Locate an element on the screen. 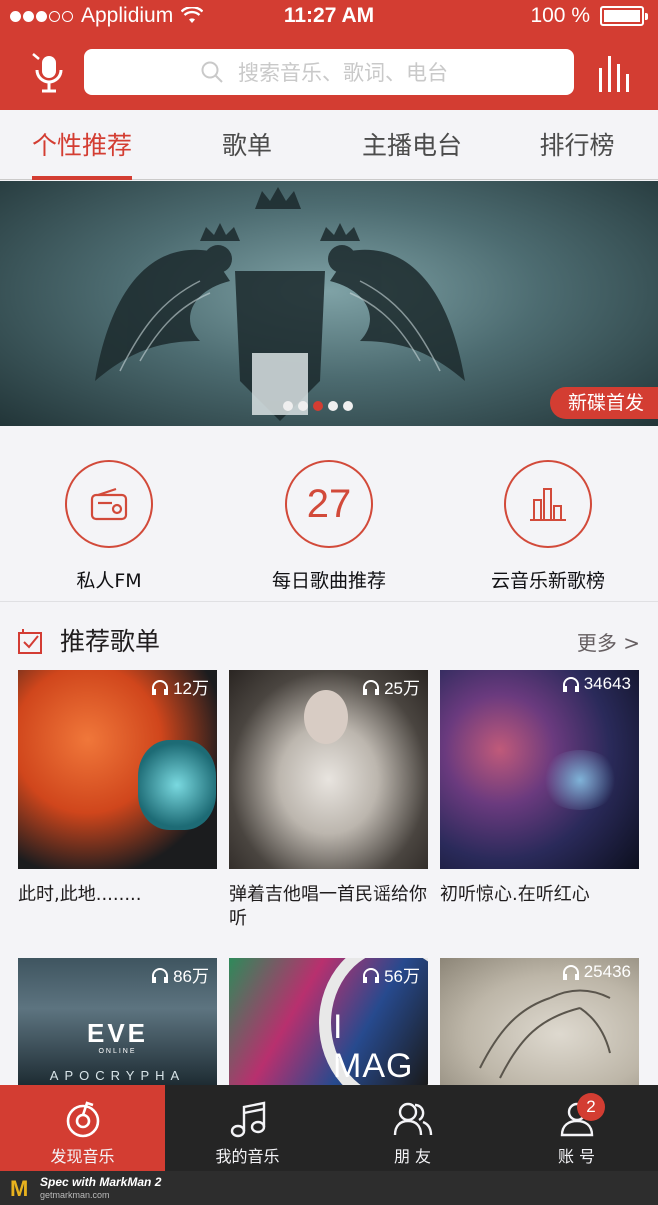 The width and height of the screenshot is (658, 1205). radio-icon is located at coordinates (109, 504).